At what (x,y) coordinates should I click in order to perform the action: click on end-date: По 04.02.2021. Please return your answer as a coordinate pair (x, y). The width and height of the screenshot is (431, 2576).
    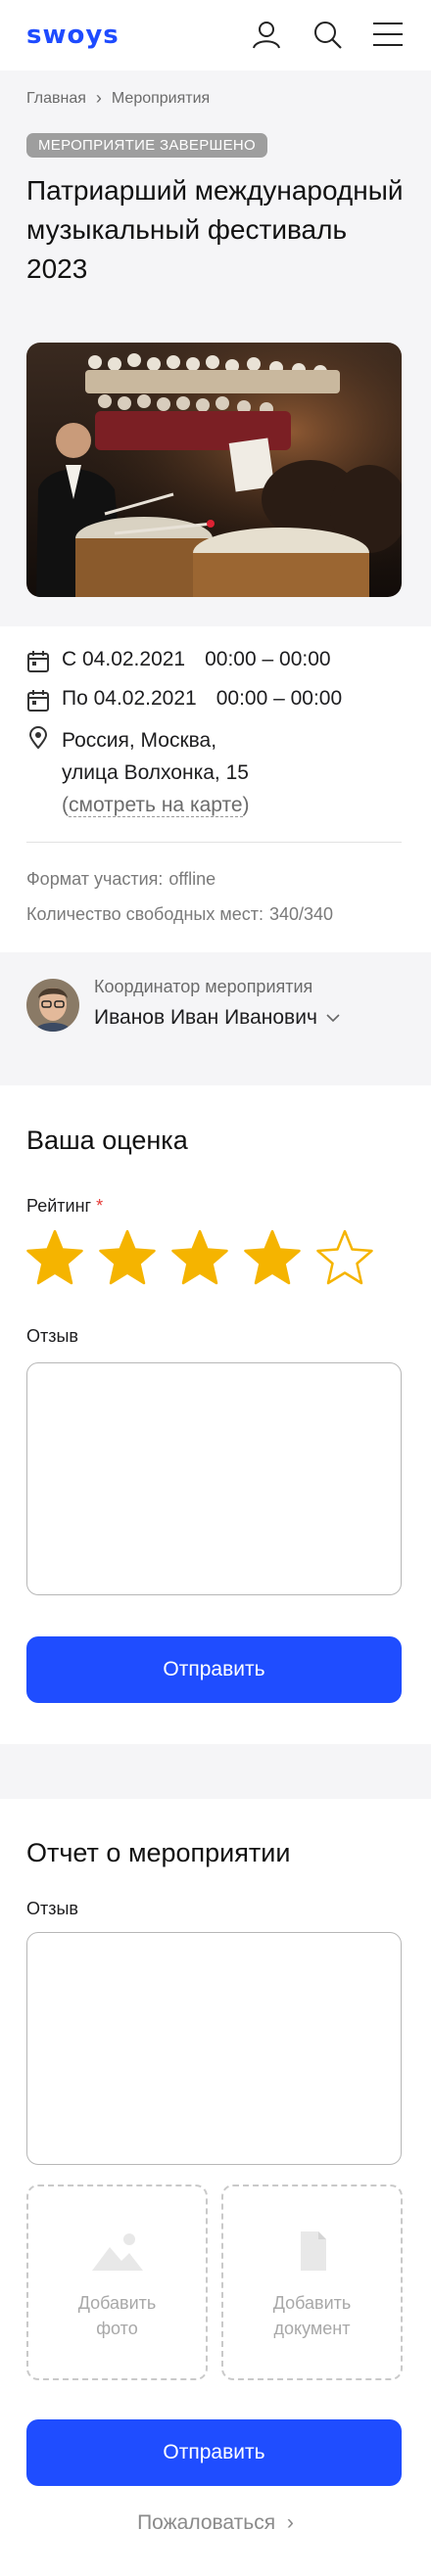
    Looking at the image, I should click on (129, 699).